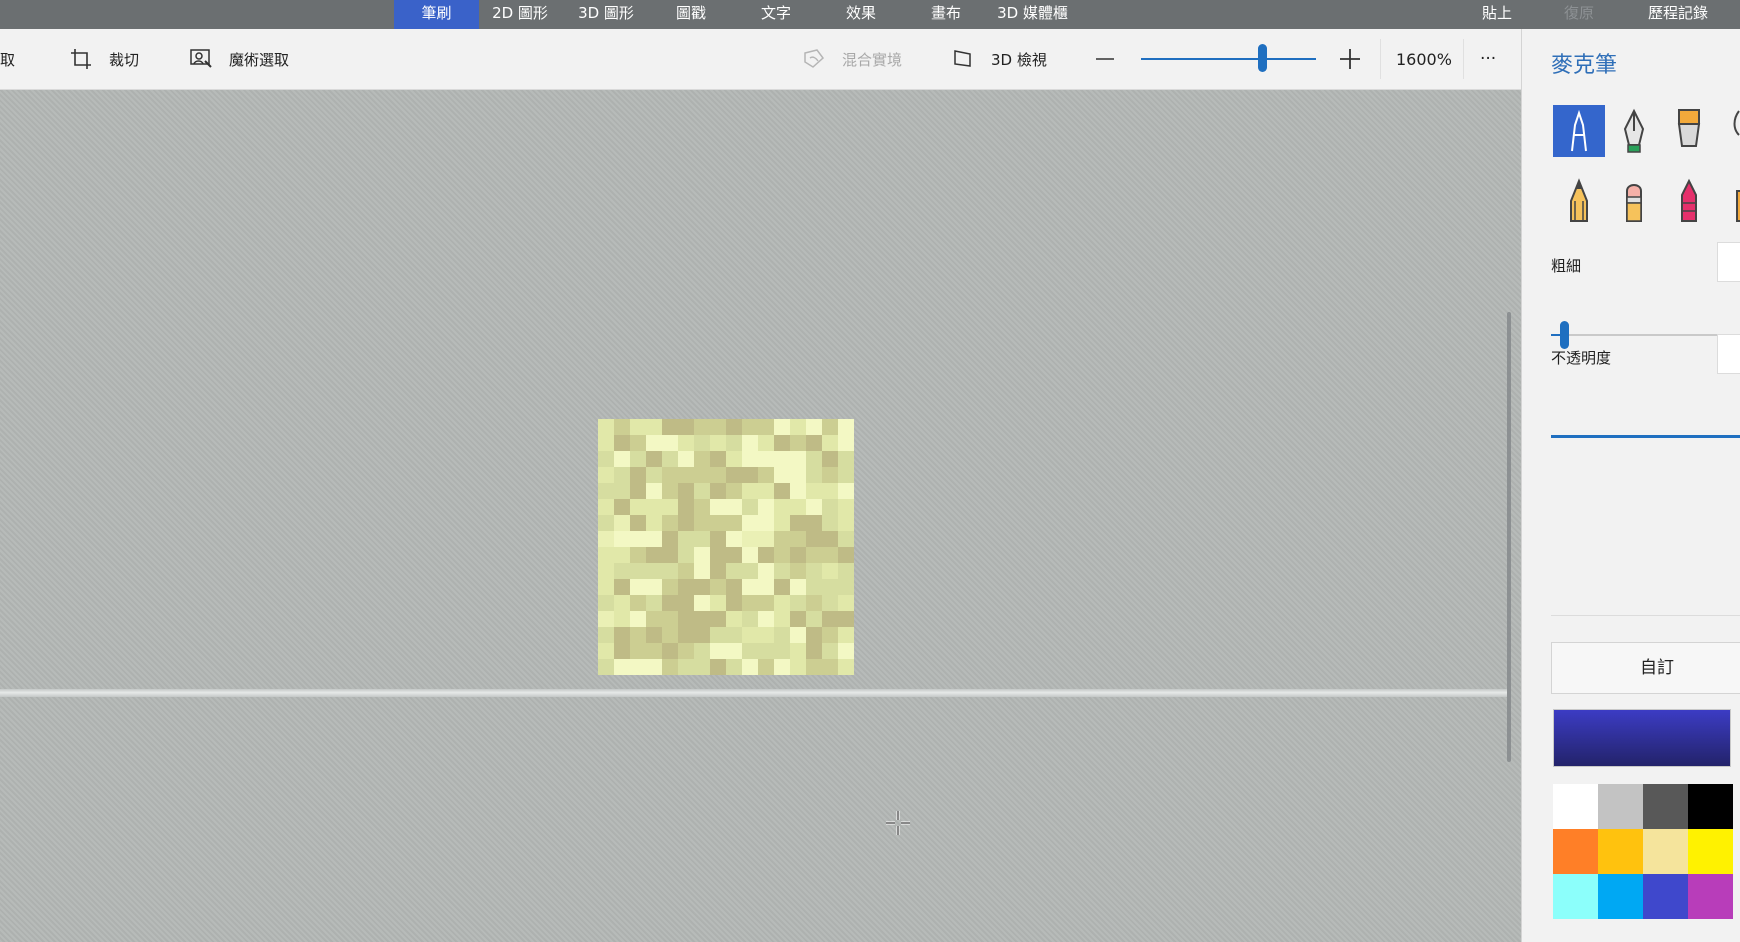  I want to click on pencil-brush, so click(1579, 201).